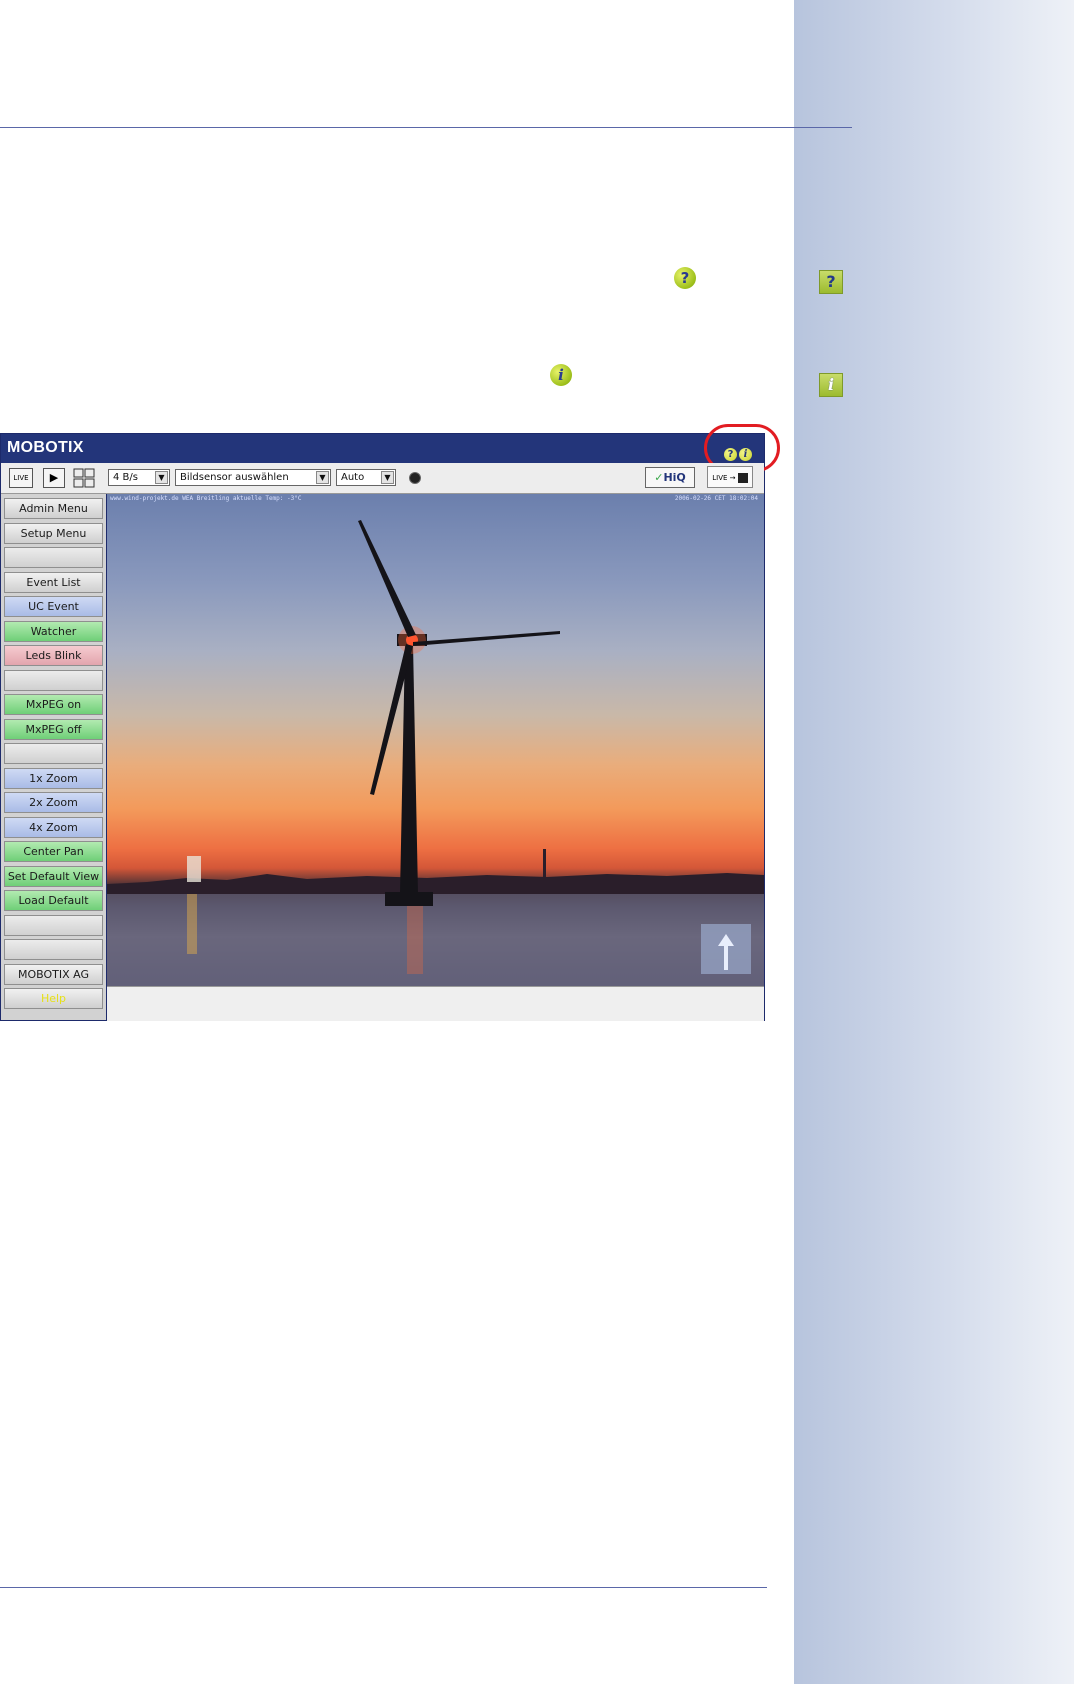  What do you see at coordinates (21, 478) in the screenshot?
I see `live-view-button: LIVE` at bounding box center [21, 478].